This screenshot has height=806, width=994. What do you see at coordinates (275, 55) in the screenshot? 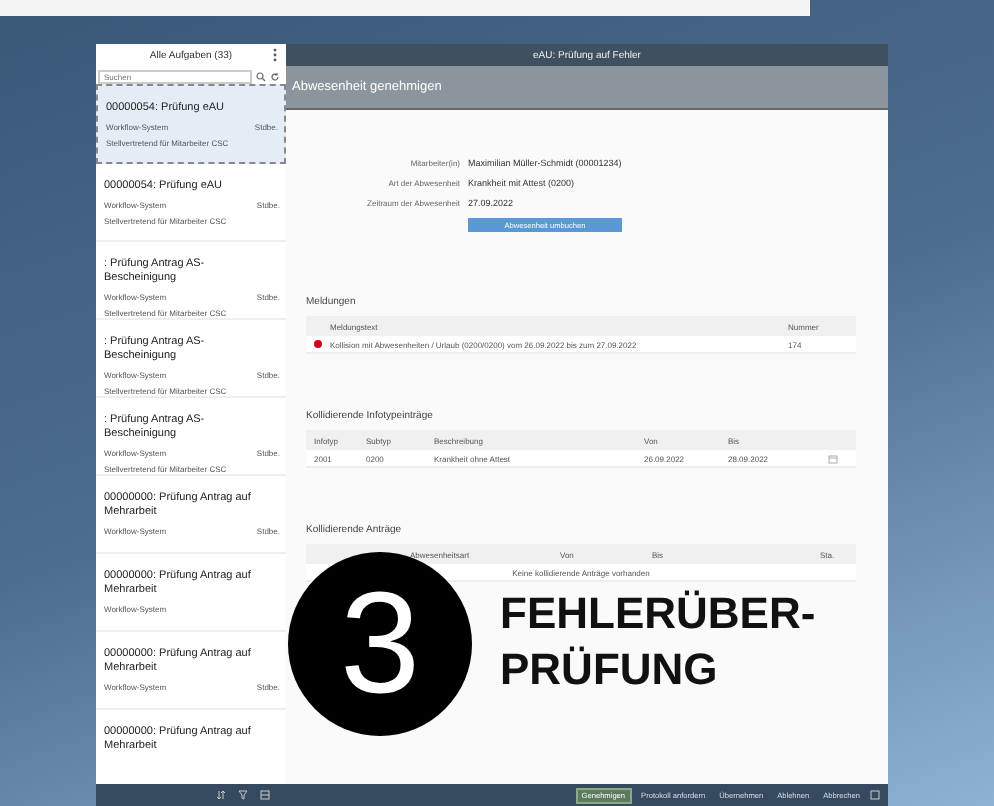
I see `more-icon` at bounding box center [275, 55].